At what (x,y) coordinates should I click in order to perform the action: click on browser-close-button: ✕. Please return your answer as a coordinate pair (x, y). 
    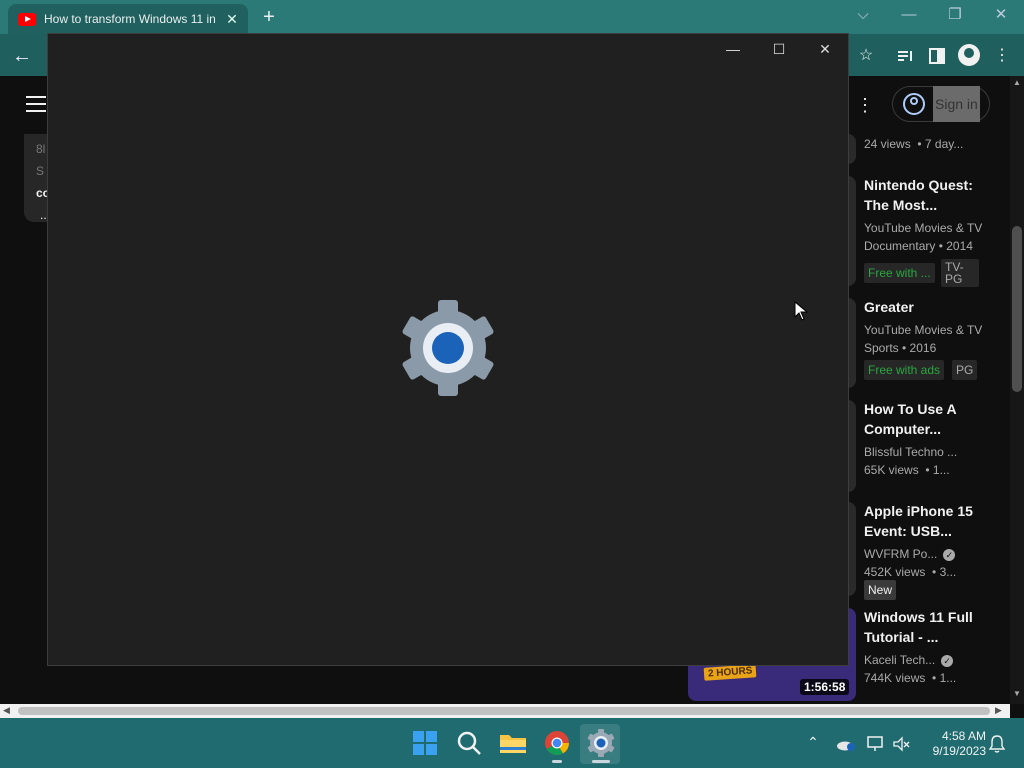
    Looking at the image, I should click on (1001, 15).